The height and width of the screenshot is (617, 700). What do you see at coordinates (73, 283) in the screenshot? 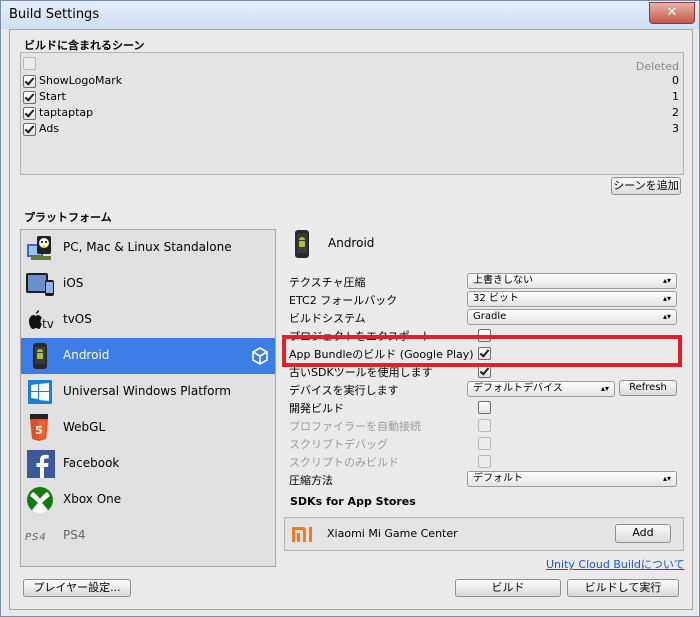
I see `platform-label: iOS` at bounding box center [73, 283].